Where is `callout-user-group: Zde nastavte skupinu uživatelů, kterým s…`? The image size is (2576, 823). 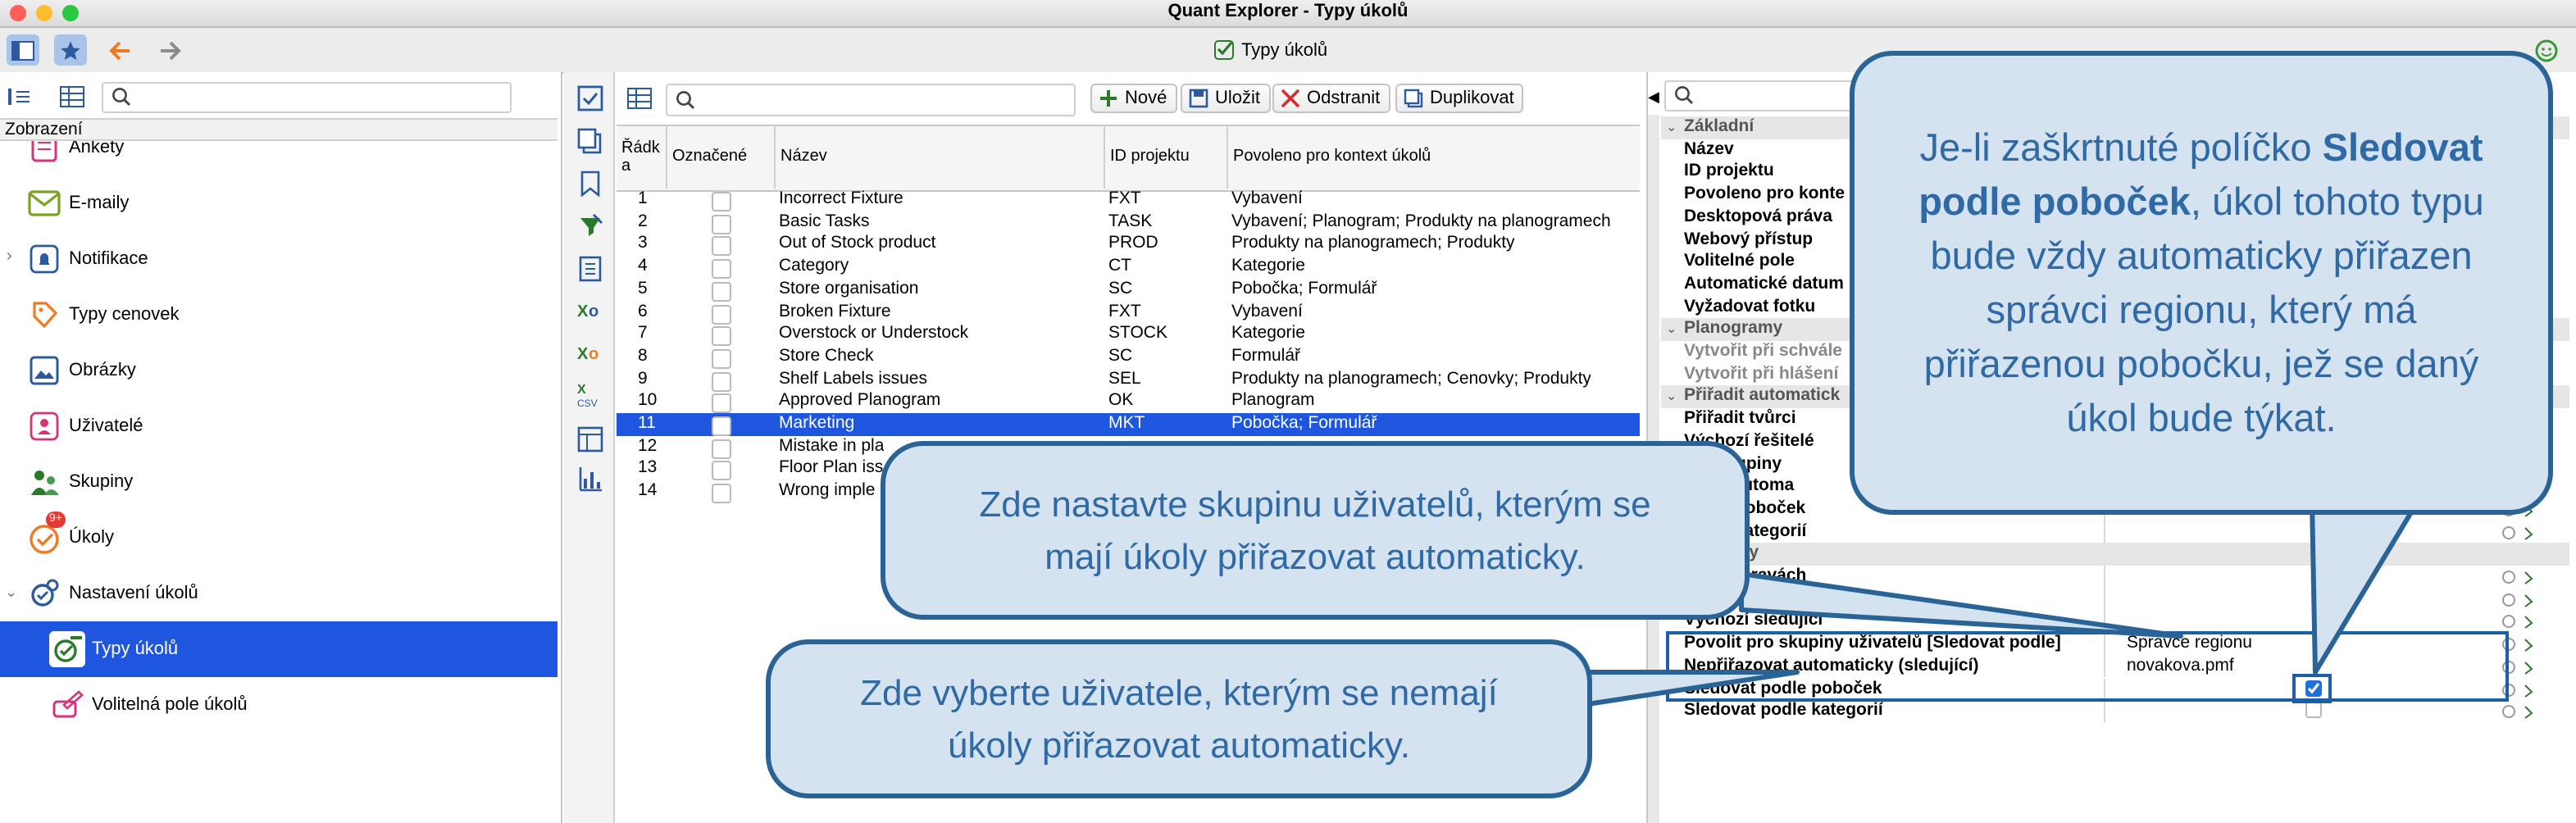 callout-user-group: Zde nastavte skupinu uživatelů, kterým s… is located at coordinates (1315, 530).